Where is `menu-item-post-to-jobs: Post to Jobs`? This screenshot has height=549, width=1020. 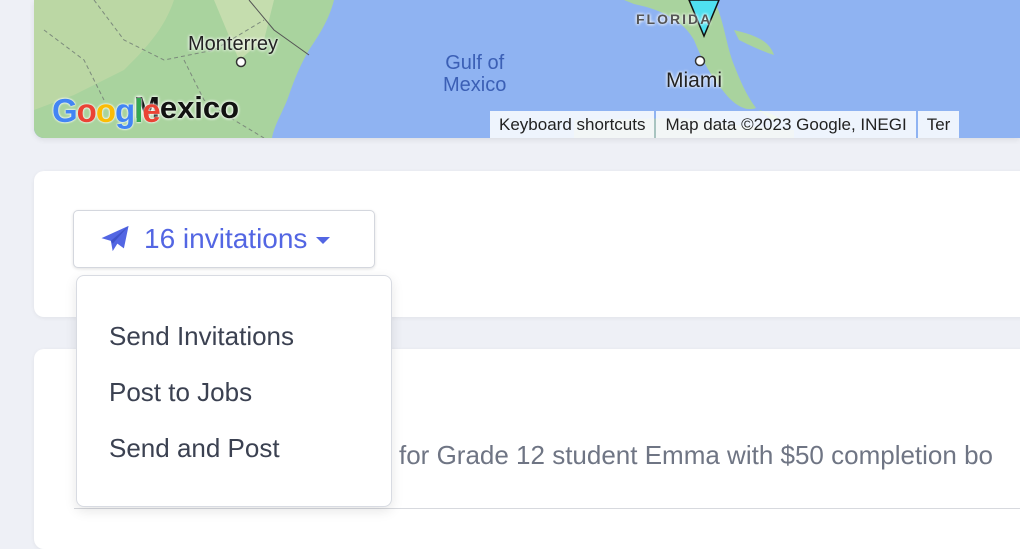 menu-item-post-to-jobs: Post to Jobs is located at coordinates (234, 392).